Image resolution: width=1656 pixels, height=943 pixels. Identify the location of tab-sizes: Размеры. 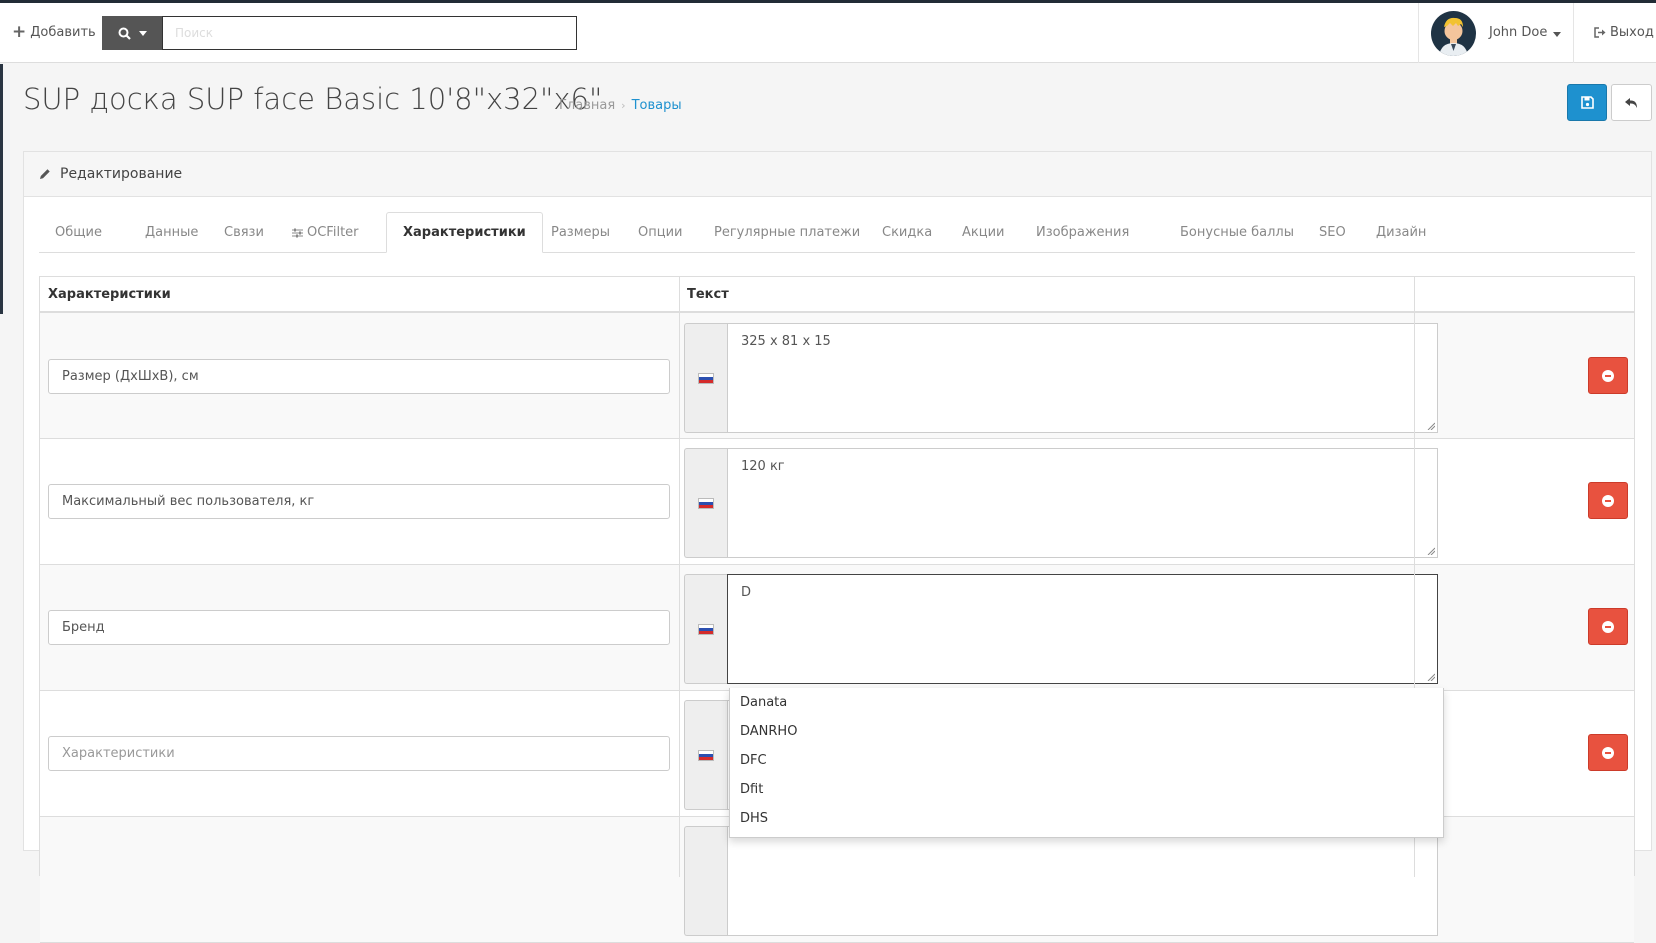
(580, 232).